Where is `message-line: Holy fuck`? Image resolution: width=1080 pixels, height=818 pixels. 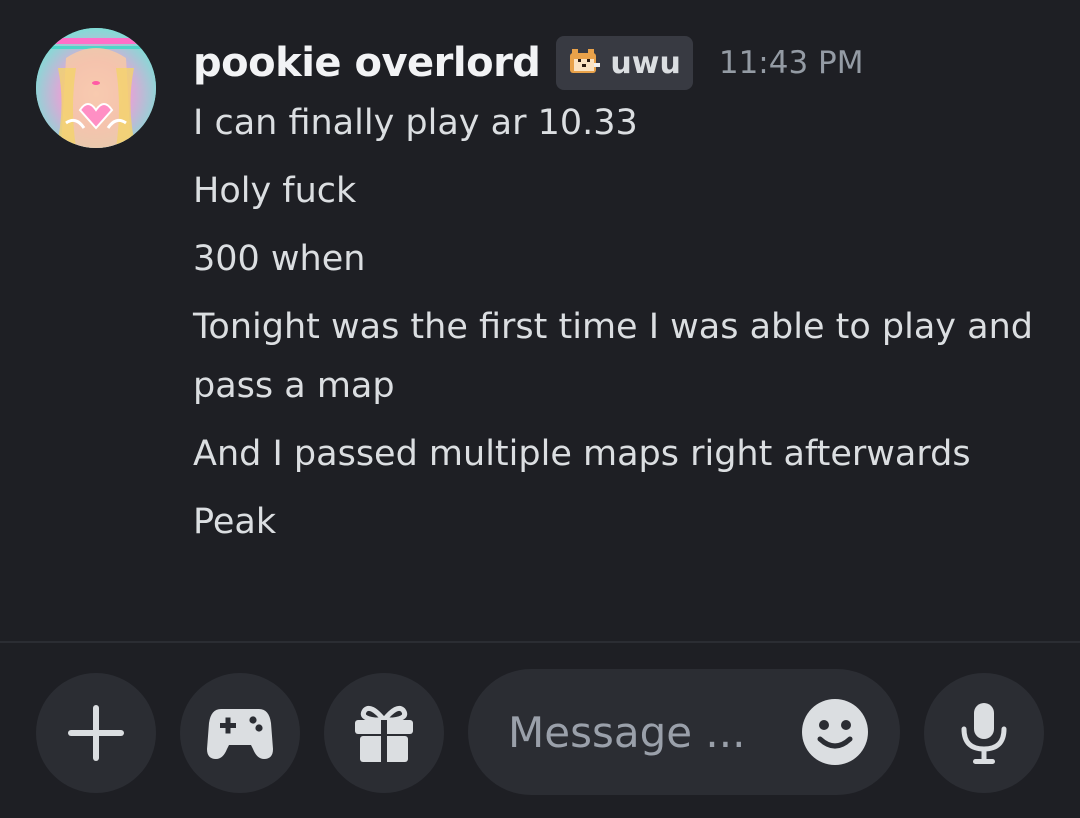
message-line: Holy fuck is located at coordinates (628, 191).